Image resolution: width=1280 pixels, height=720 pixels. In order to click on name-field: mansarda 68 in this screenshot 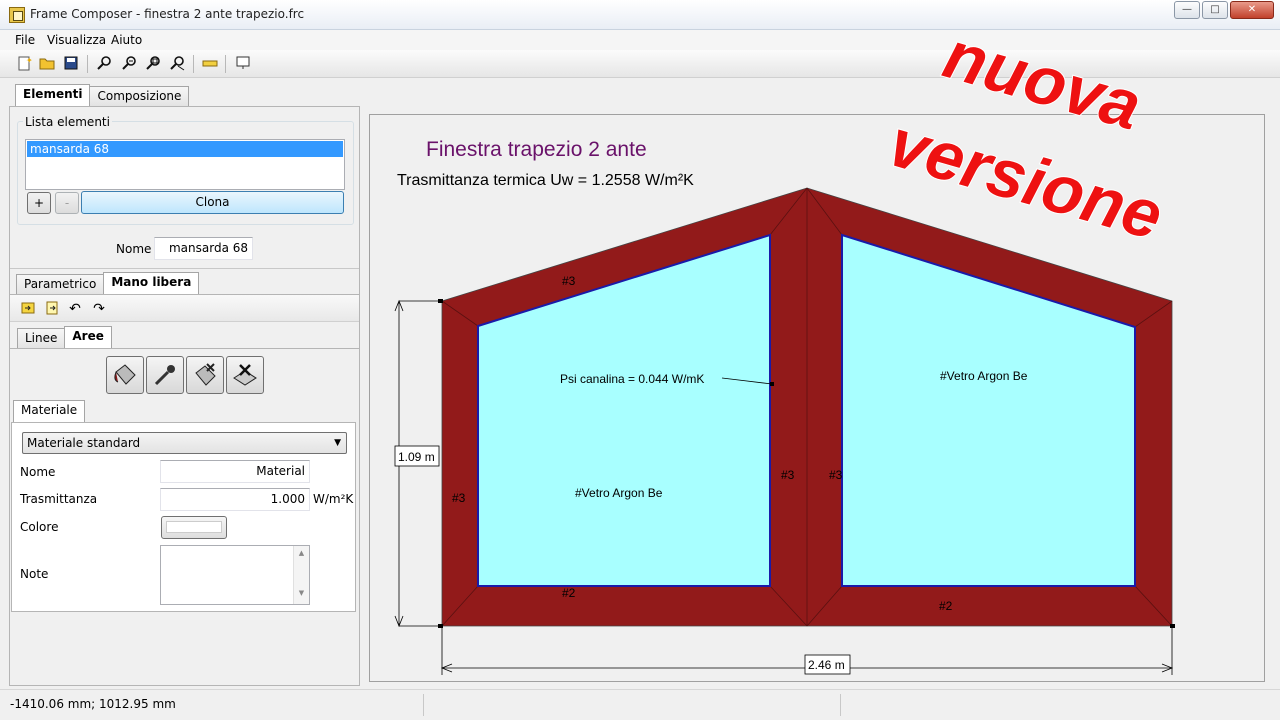, I will do `click(203, 248)`.